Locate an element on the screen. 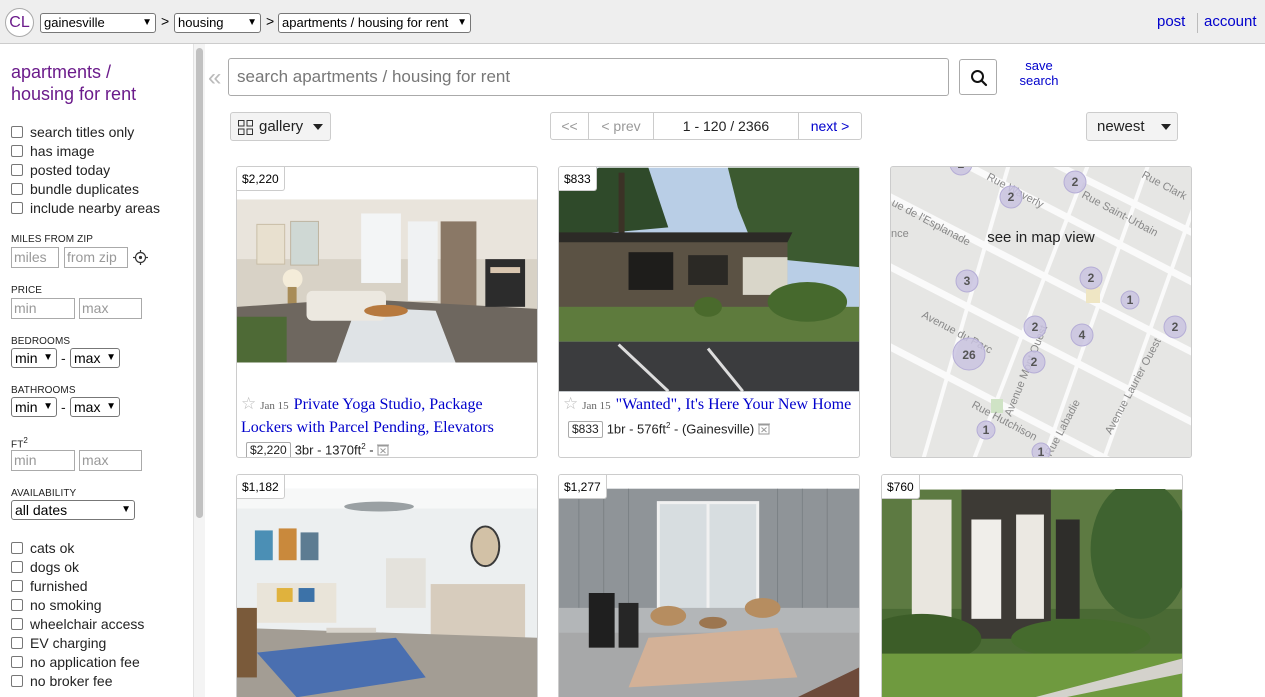 Image resolution: width=1265 pixels, height=697 pixels. filter-dogs-ok: dogs ok is located at coordinates (45, 568).